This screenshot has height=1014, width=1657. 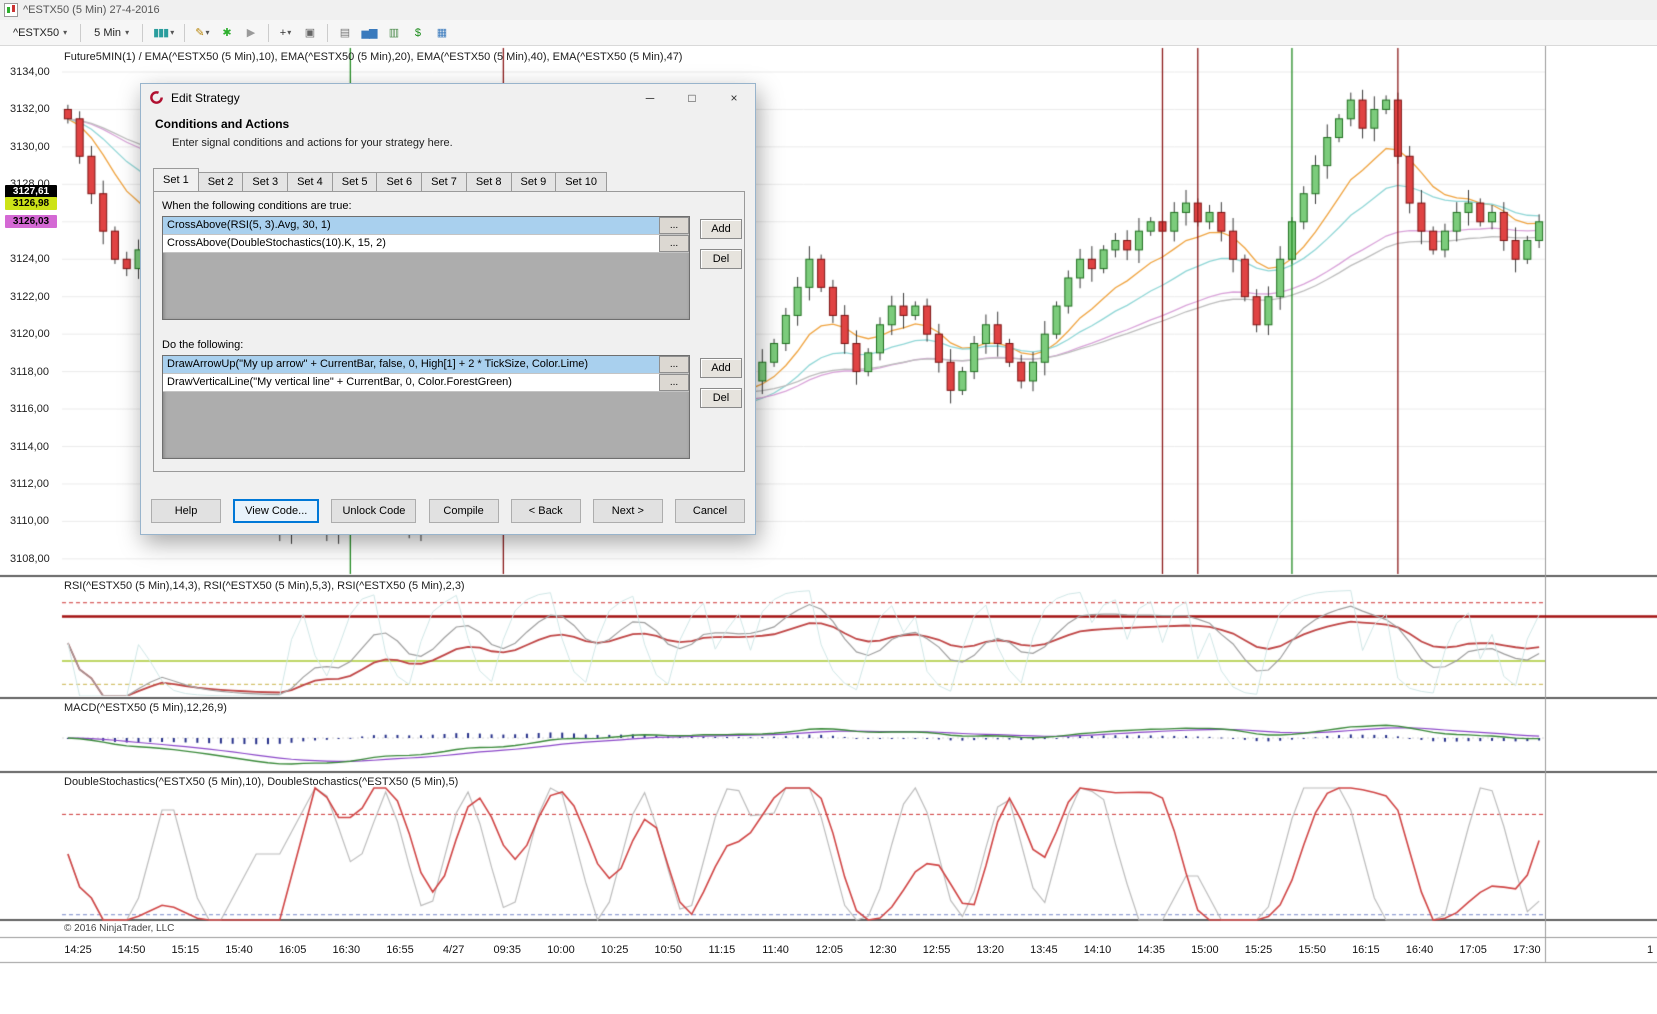 I want to click on macd-panel-label: MACD(^ESTX50 (5 Min),12,26,9), so click(x=145, y=708).